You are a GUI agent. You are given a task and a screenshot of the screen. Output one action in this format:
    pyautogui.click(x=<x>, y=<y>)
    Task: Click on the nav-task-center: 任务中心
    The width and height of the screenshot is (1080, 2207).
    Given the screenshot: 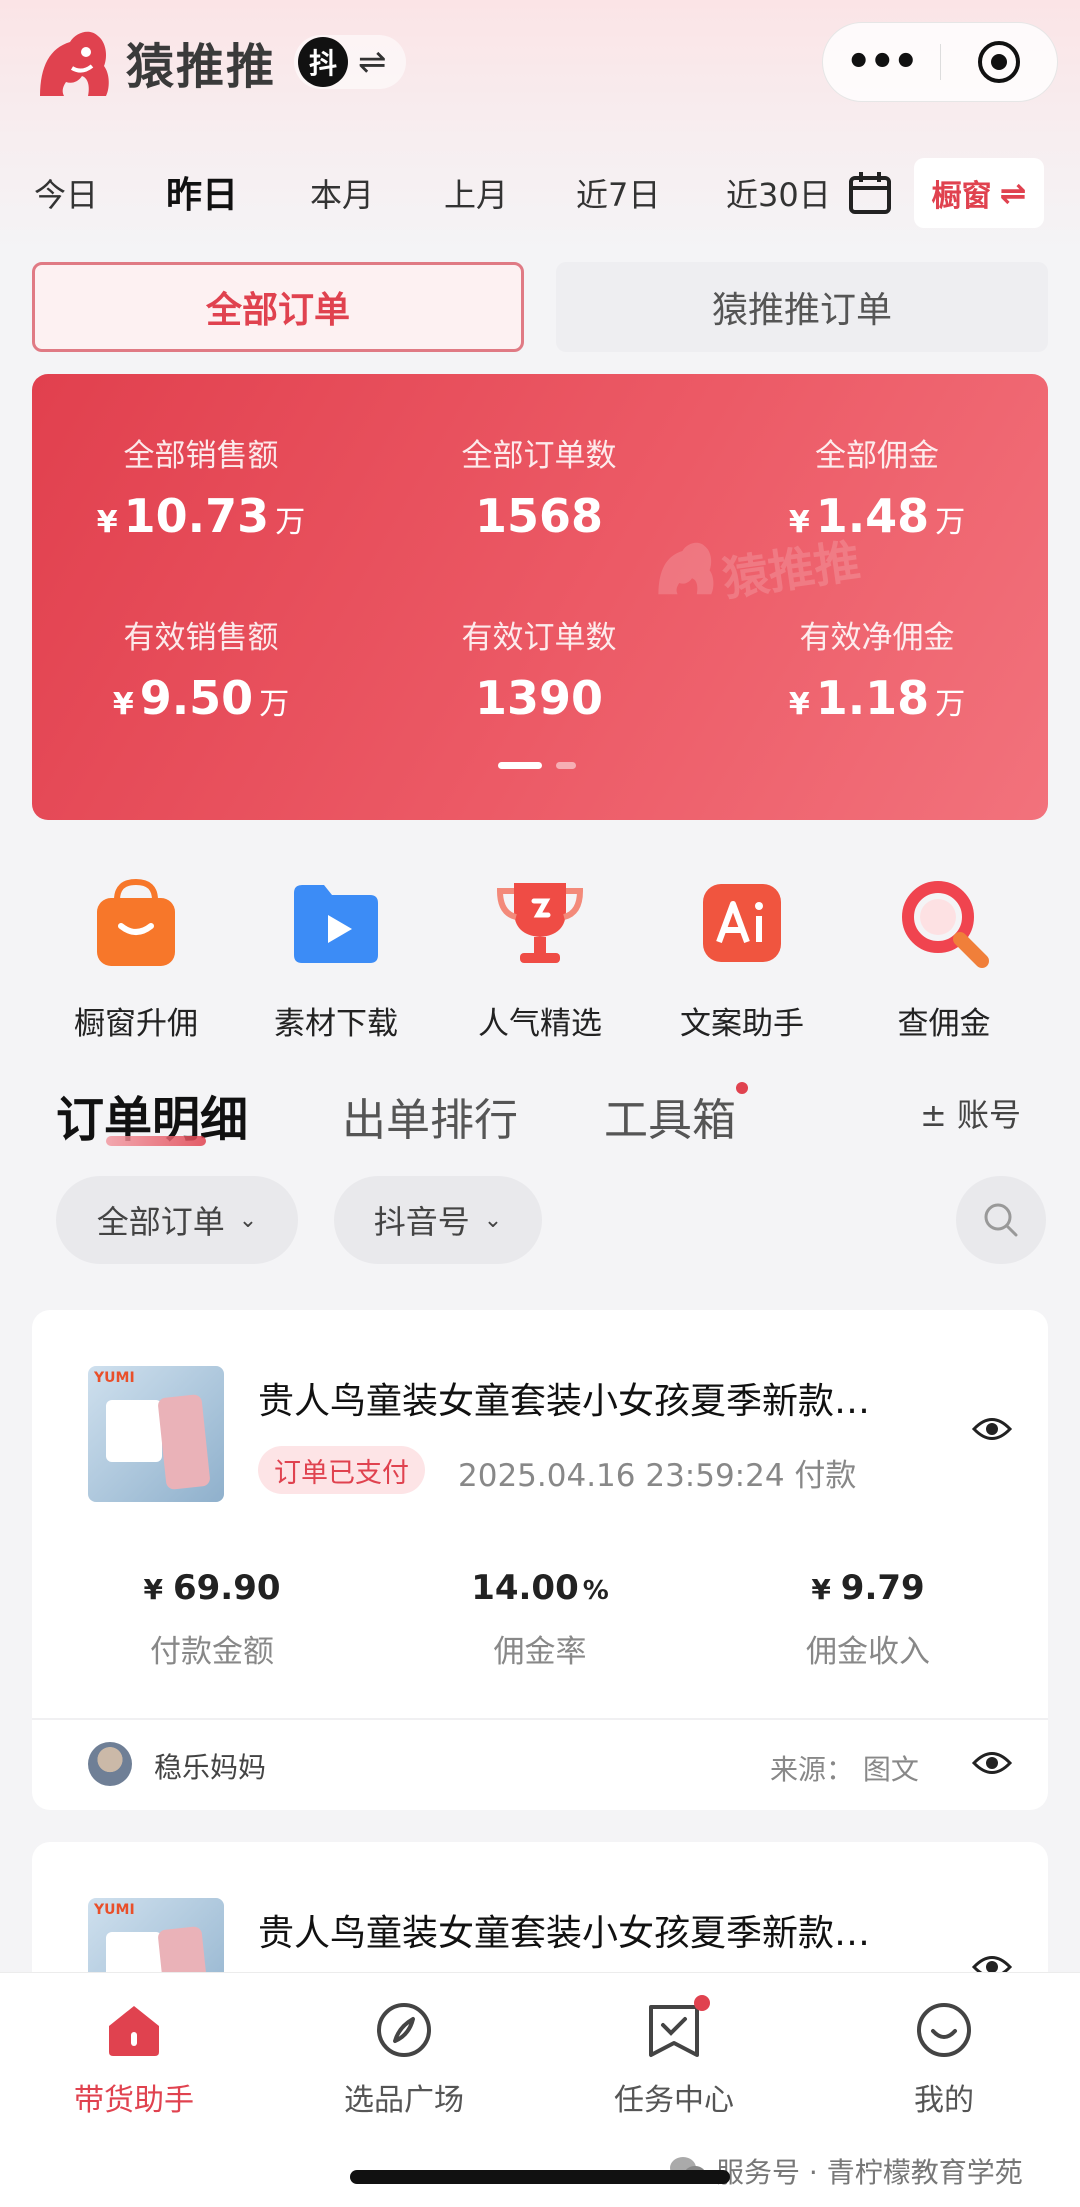 What is the action you would take?
    pyautogui.click(x=674, y=2057)
    